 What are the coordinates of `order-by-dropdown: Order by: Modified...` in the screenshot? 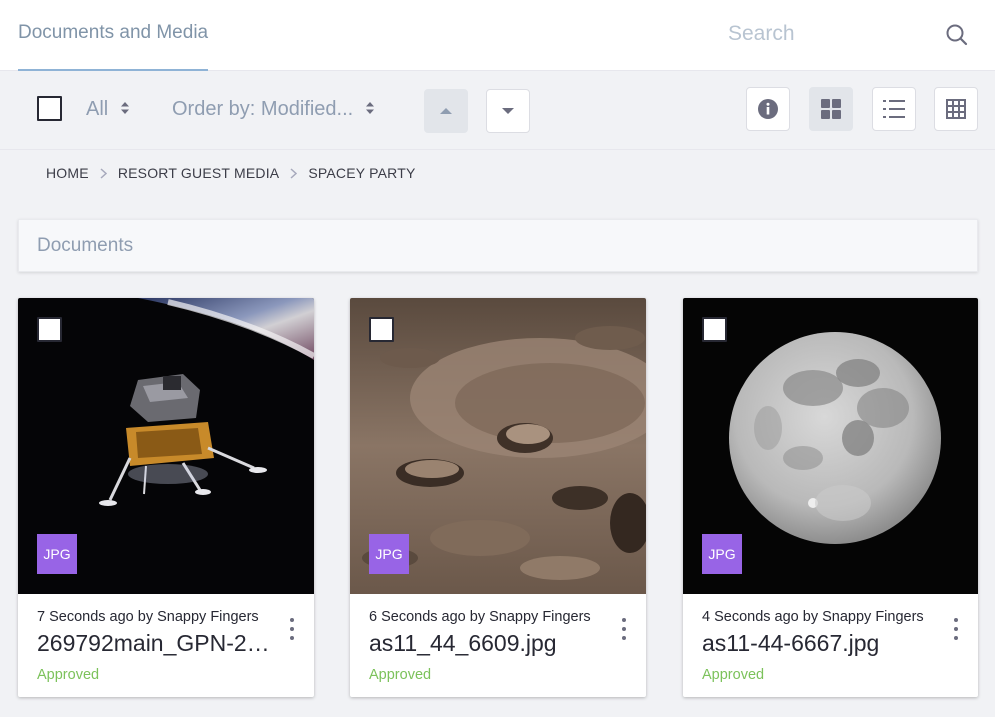 It's located at (273, 109).